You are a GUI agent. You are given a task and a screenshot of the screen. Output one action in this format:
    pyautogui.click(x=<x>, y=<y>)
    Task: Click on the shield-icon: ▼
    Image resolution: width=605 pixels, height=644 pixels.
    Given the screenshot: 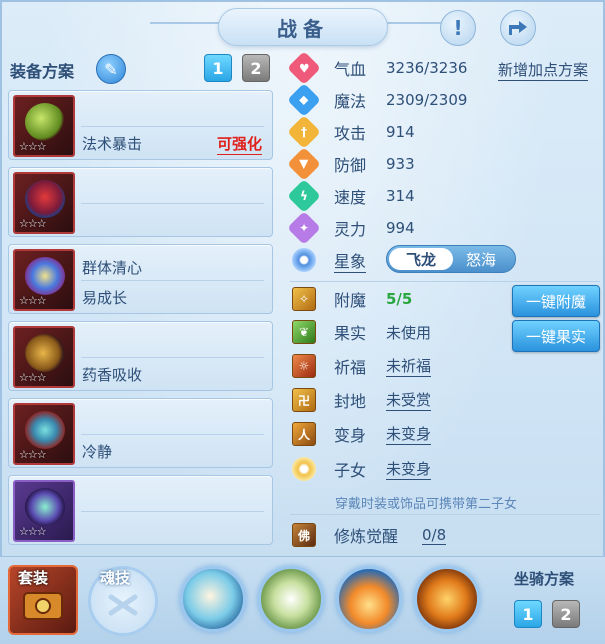 What is the action you would take?
    pyautogui.click(x=304, y=164)
    